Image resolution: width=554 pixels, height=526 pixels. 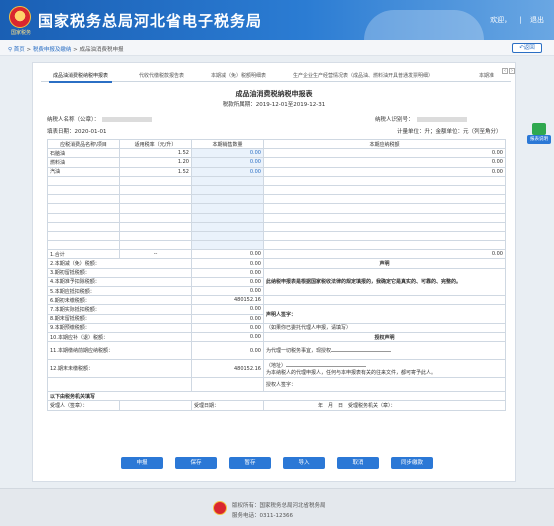 What do you see at coordinates (119, 385) in the screenshot?
I see `line-label` at bounding box center [119, 385].